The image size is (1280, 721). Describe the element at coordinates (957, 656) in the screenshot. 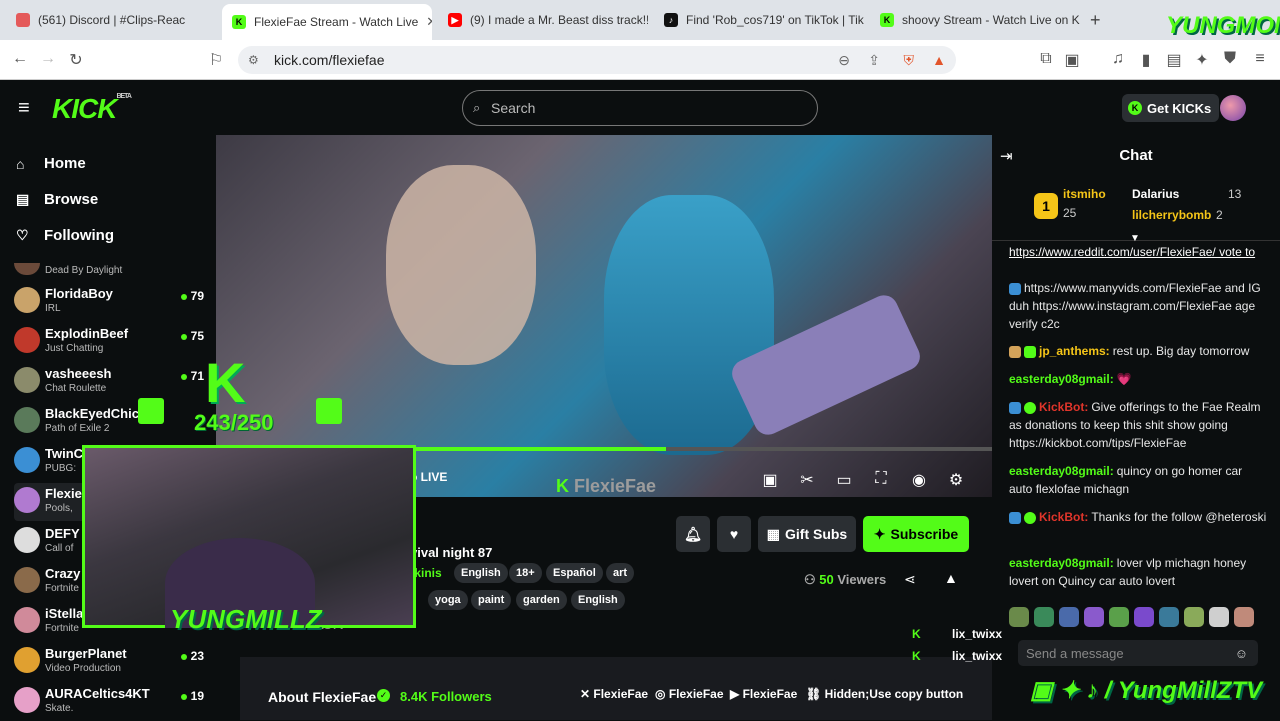

I see `overlay-chat-user: K lix_twixx` at that location.